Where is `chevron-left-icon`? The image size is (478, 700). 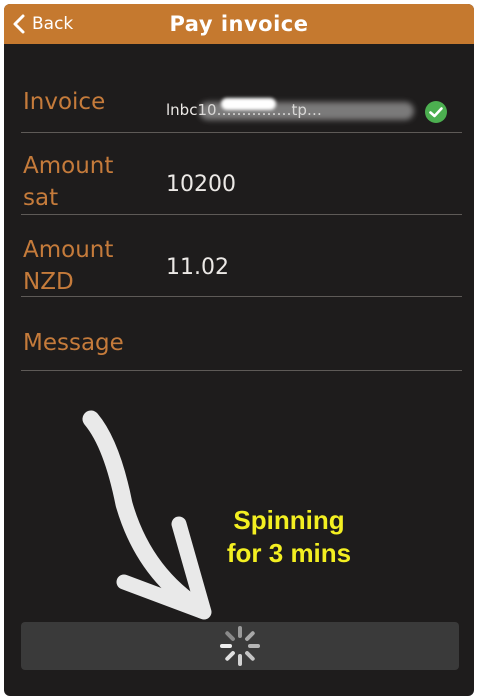
chevron-left-icon is located at coordinates (19, 24).